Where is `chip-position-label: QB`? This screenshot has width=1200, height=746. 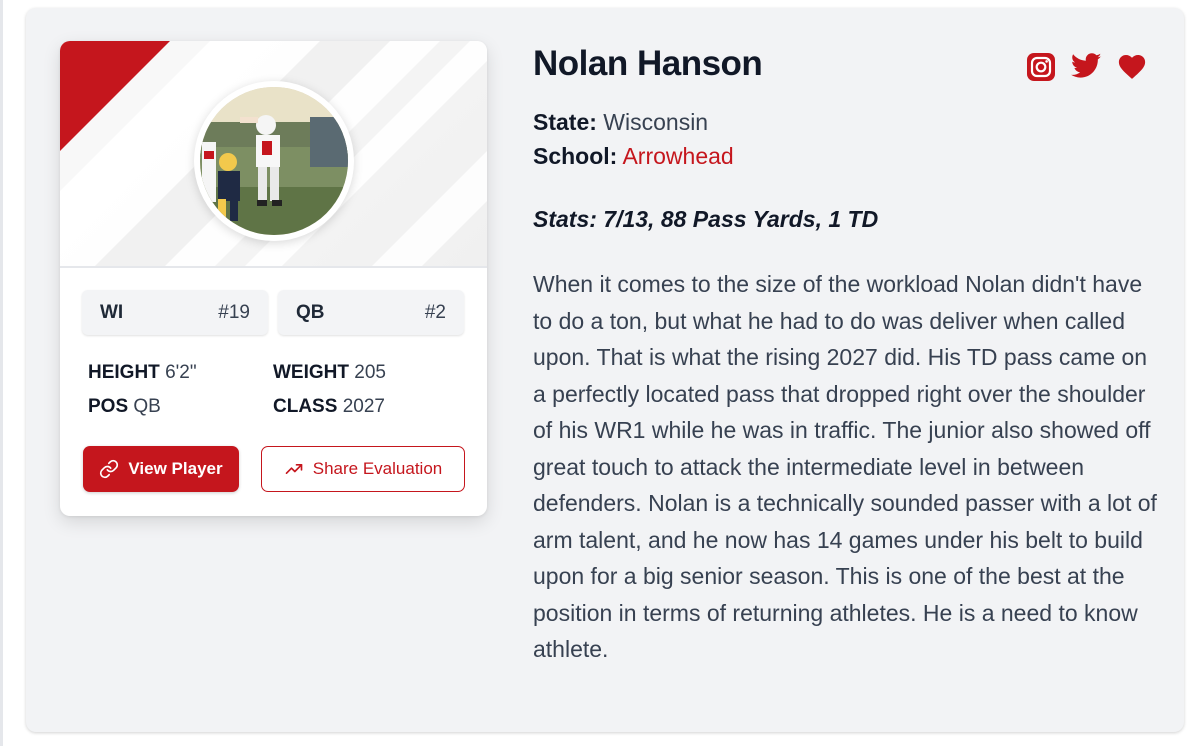 chip-position-label: QB is located at coordinates (310, 312).